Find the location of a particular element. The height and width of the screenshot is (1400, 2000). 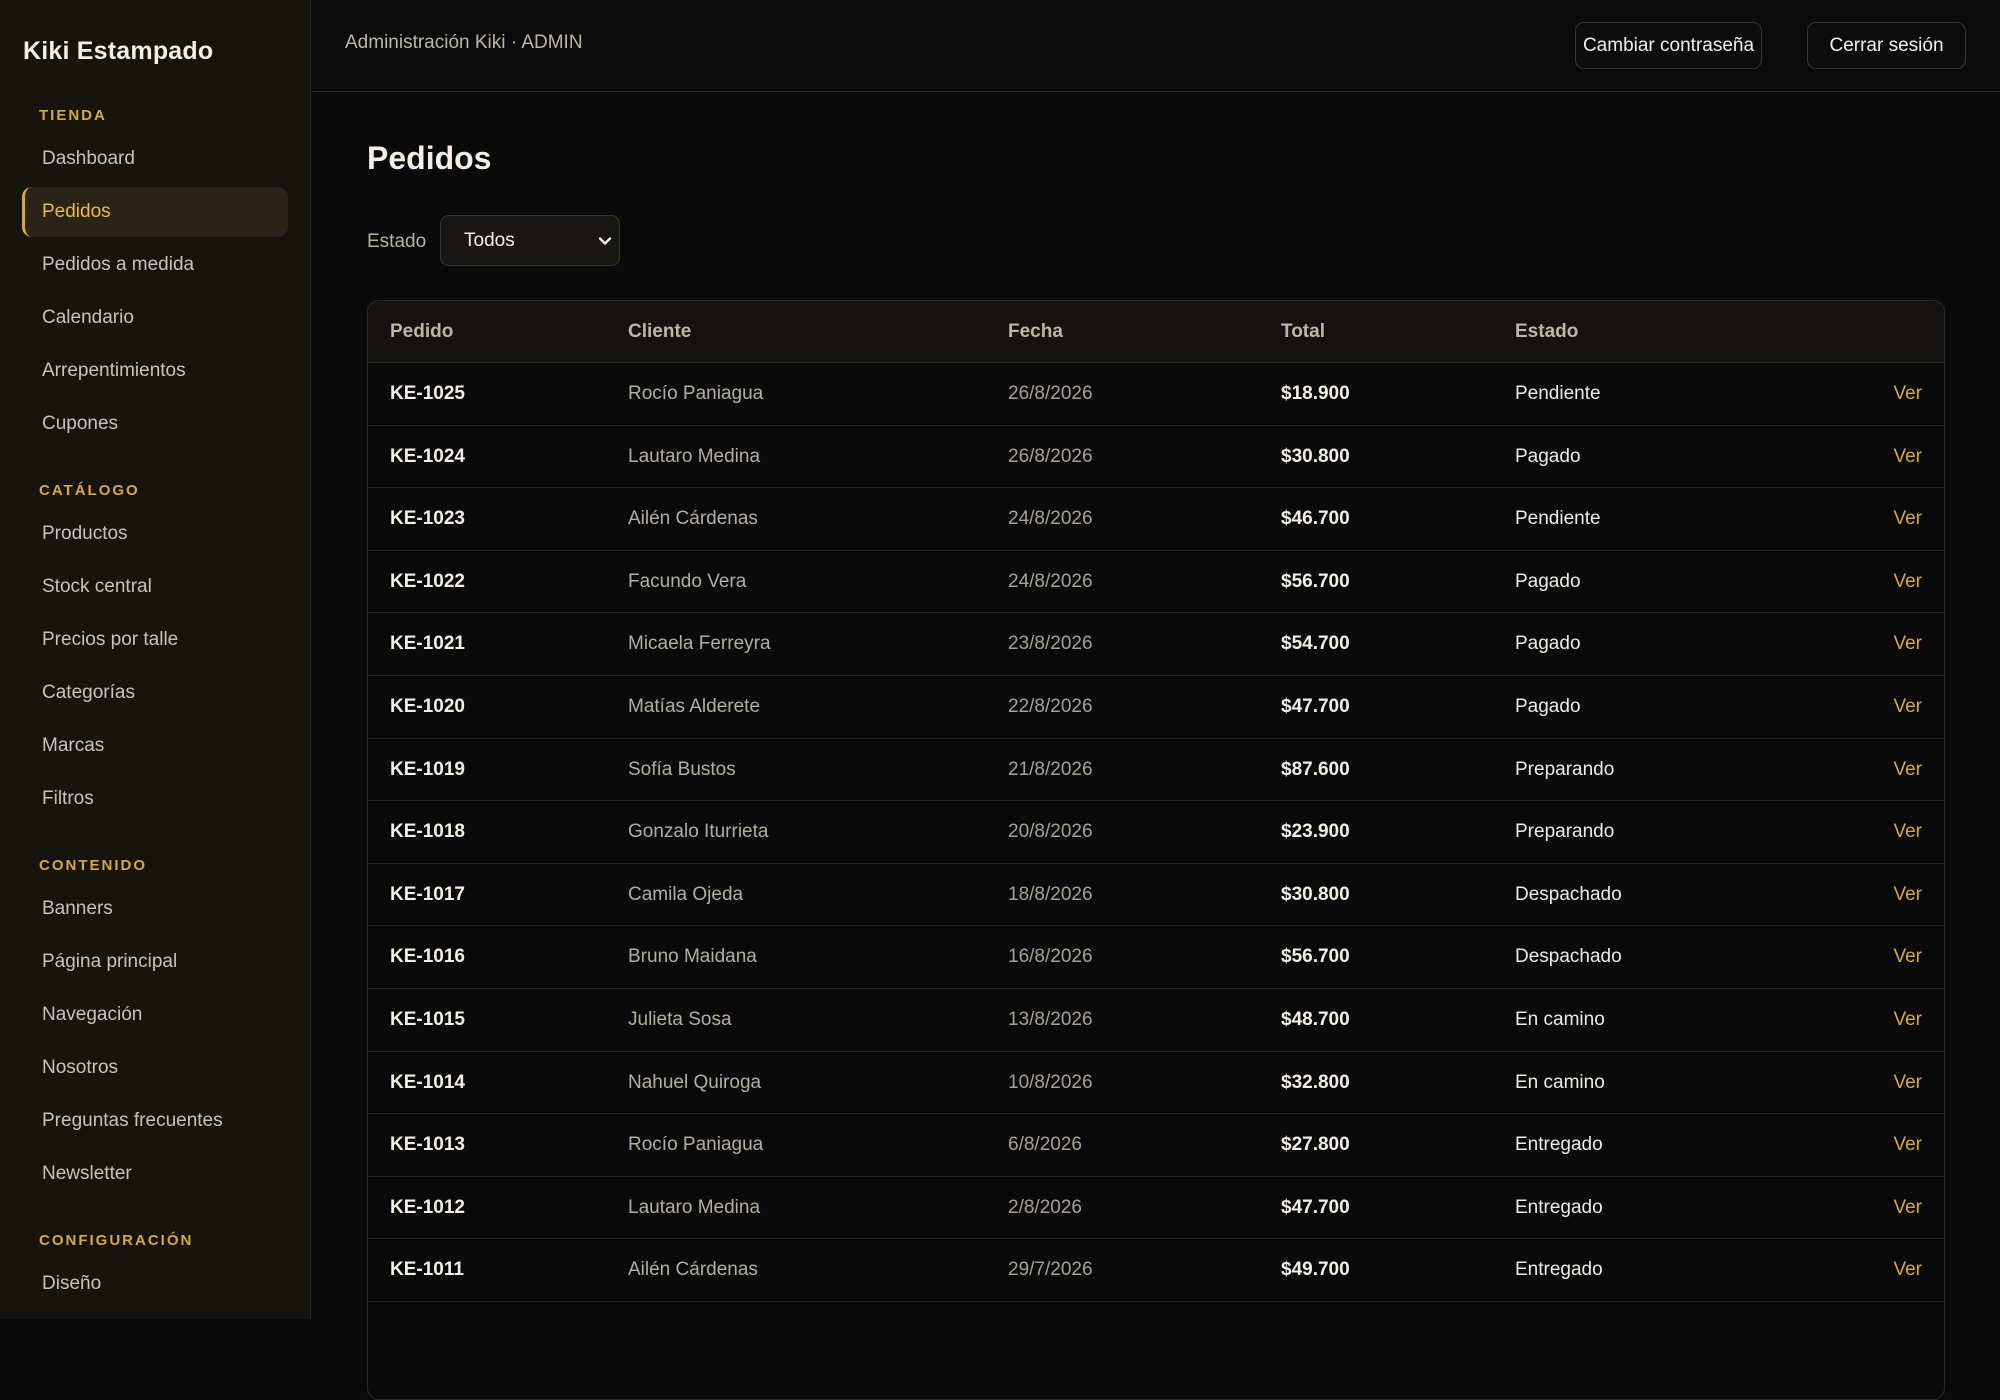

sidebar-item-navegacion: Navegación is located at coordinates (155, 1015).